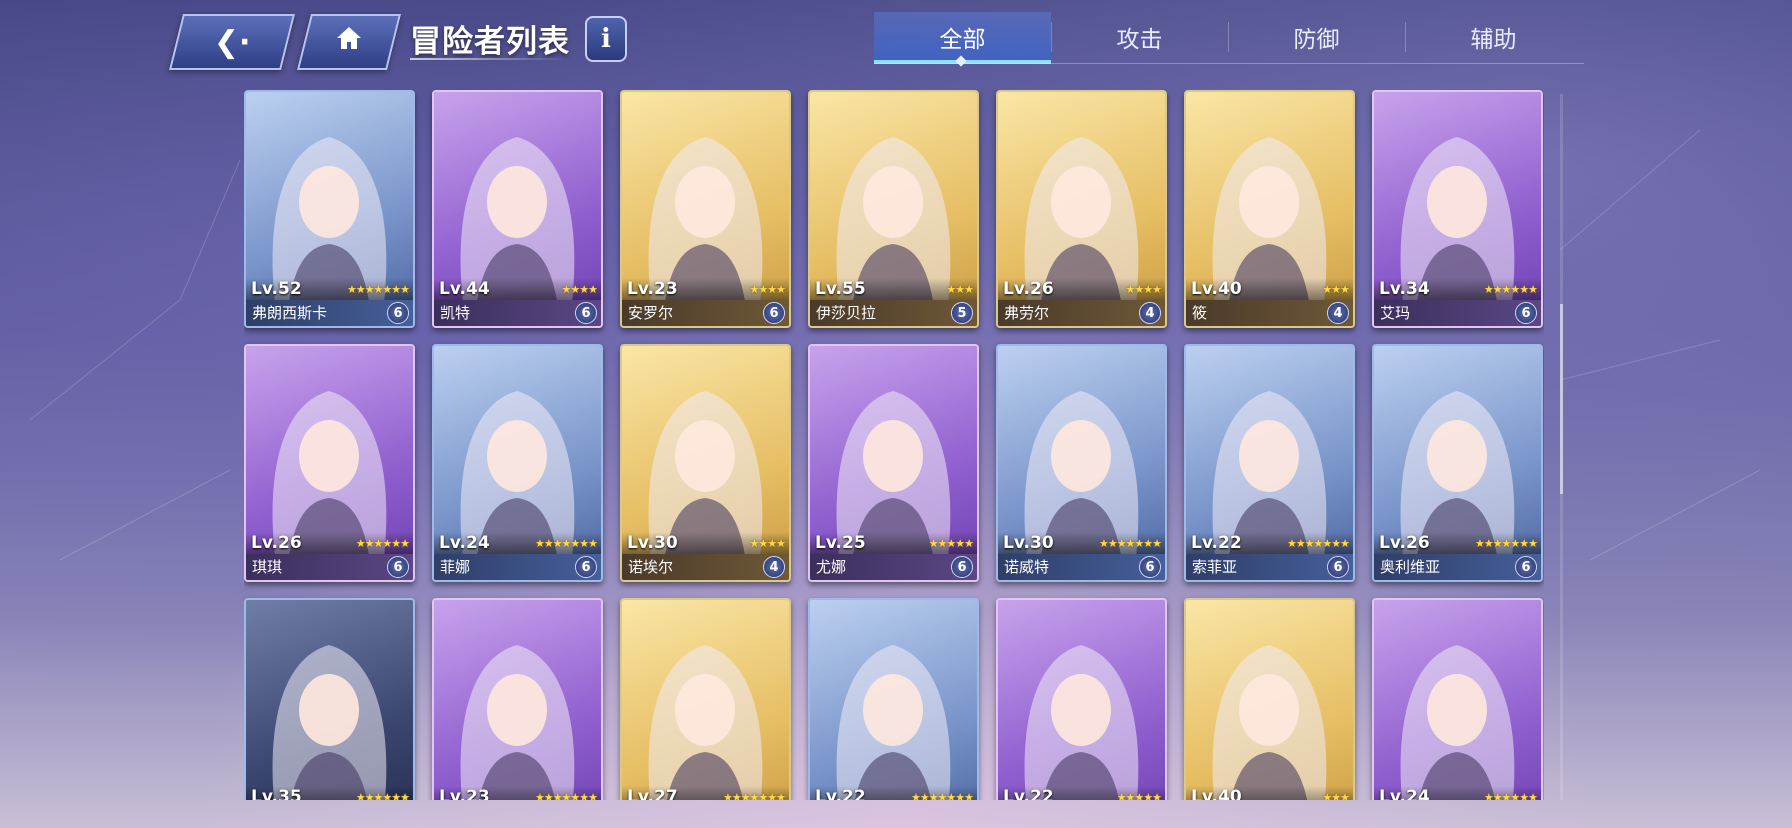 This screenshot has height=828, width=1792. What do you see at coordinates (1338, 313) in the screenshot?
I see `rank-badge: 4` at bounding box center [1338, 313].